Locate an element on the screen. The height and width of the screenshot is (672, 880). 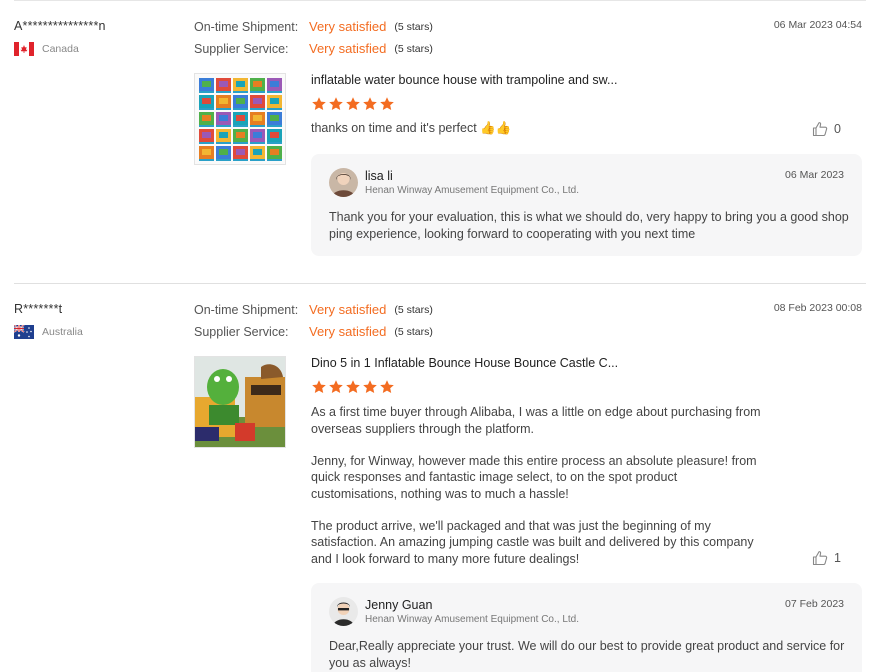
buyer-country: Canada is located at coordinates (46, 49).